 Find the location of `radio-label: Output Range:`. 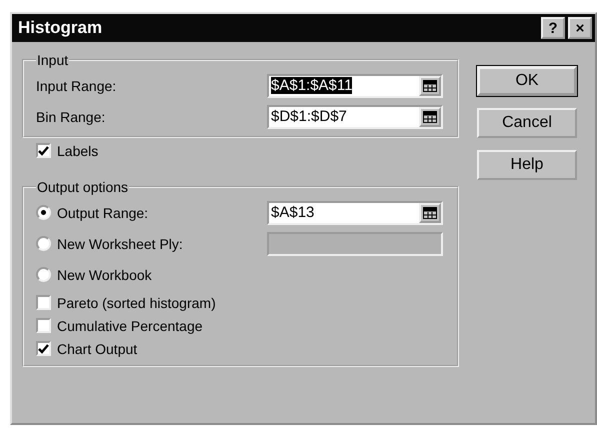

radio-label: Output Range: is located at coordinates (102, 212).